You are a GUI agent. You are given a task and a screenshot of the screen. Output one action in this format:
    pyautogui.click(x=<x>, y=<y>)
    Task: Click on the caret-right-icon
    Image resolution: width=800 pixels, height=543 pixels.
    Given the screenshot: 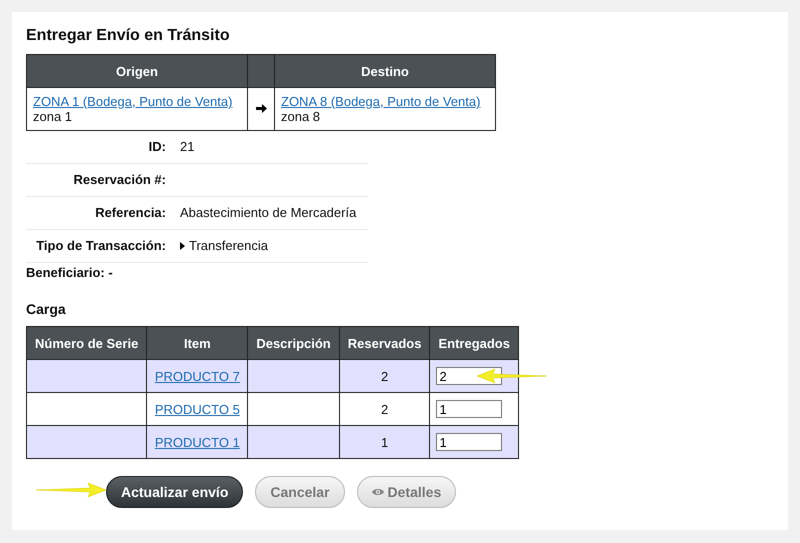 What is the action you would take?
    pyautogui.click(x=182, y=246)
    